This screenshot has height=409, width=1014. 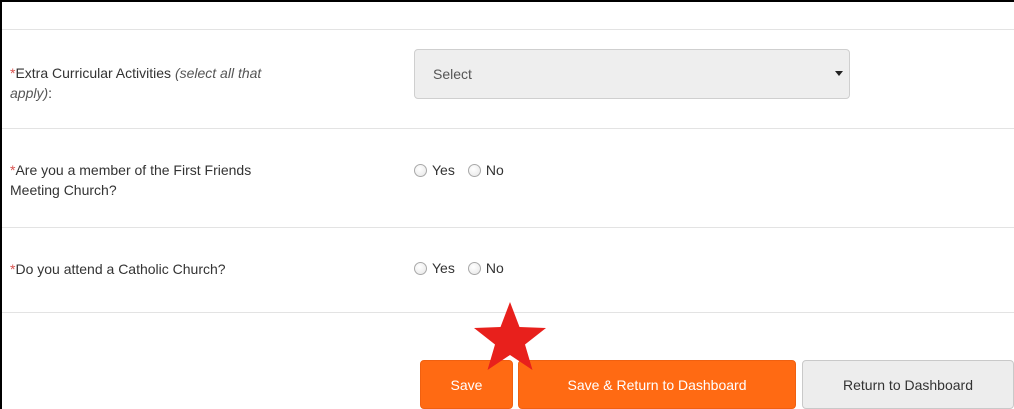 What do you see at coordinates (465, 268) in the screenshot?
I see `catholic-church-radio-group: Yes No` at bounding box center [465, 268].